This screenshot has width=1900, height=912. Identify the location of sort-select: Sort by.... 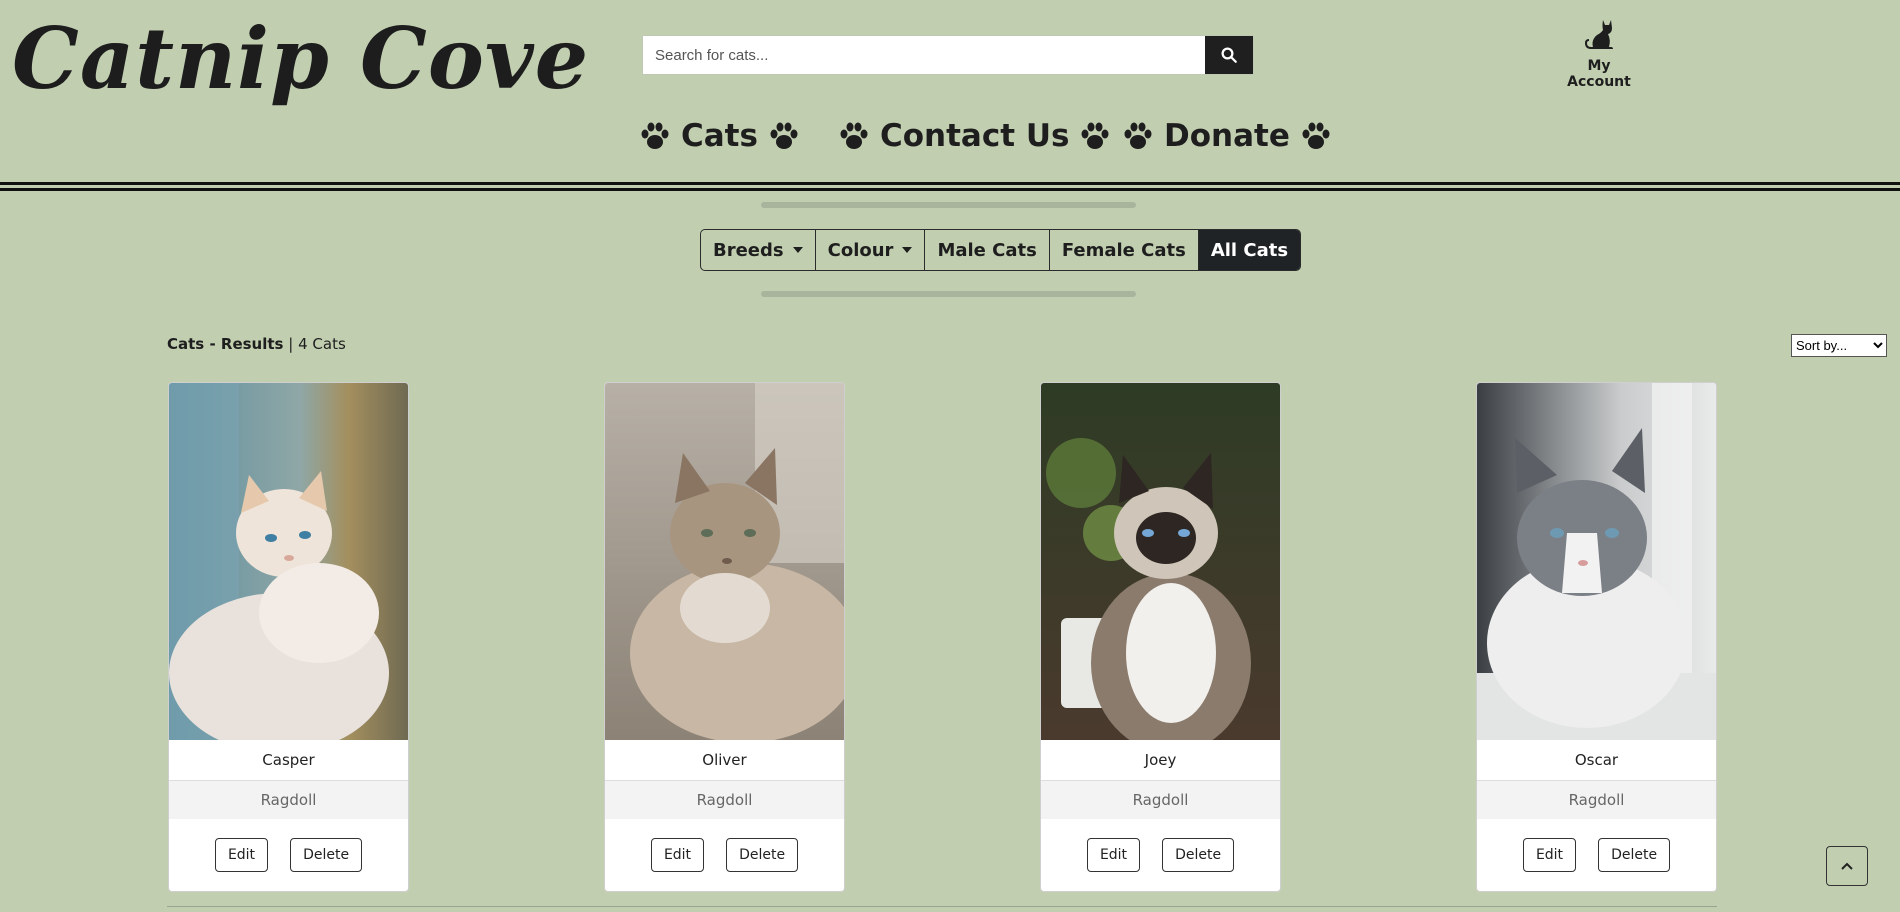
(1839, 345).